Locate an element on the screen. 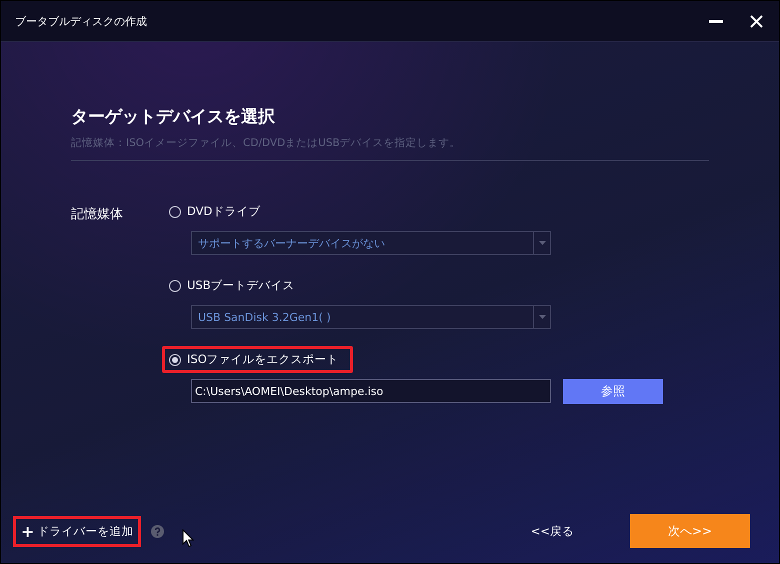  help-icon is located at coordinates (157, 531).